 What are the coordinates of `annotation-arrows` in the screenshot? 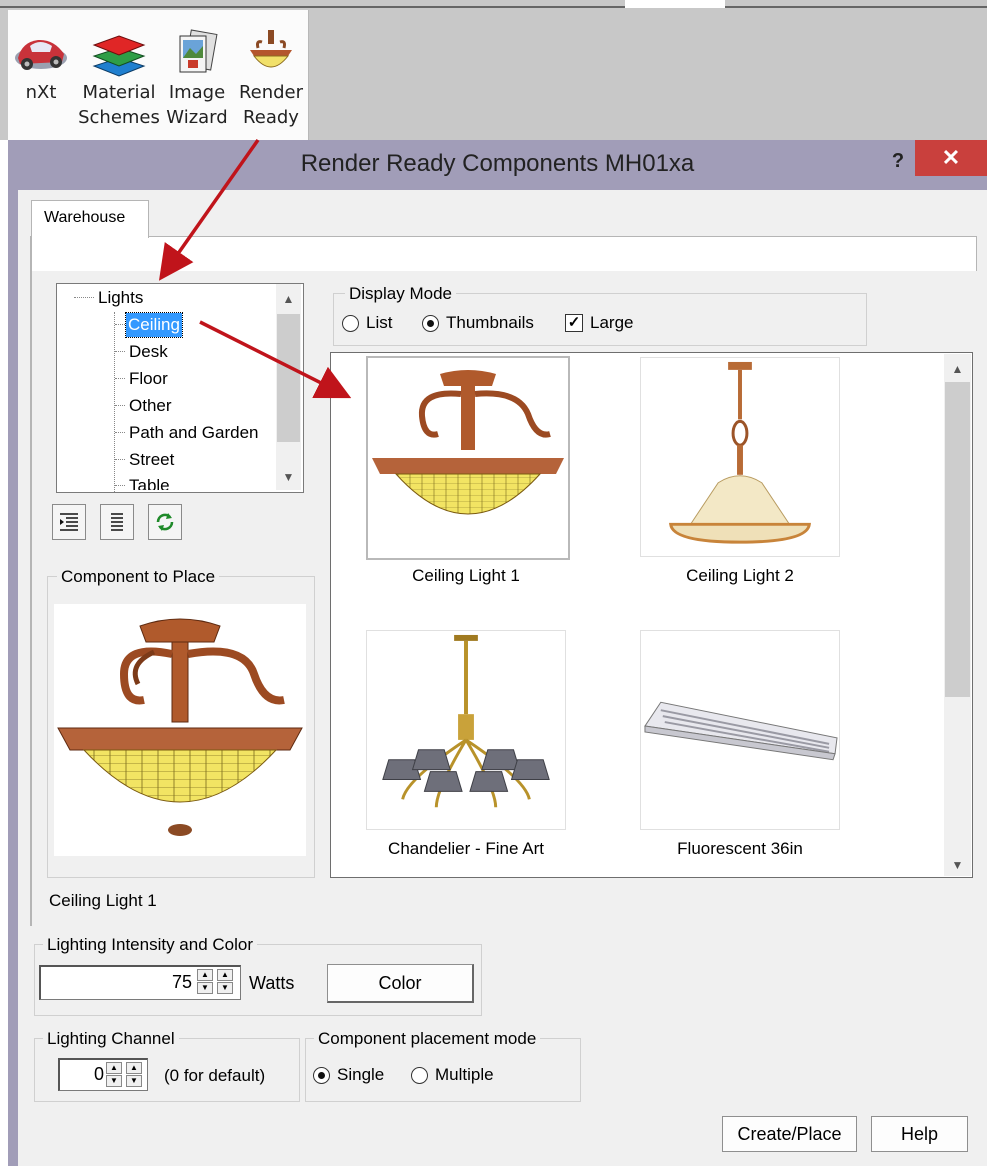 It's located at (255, 268).